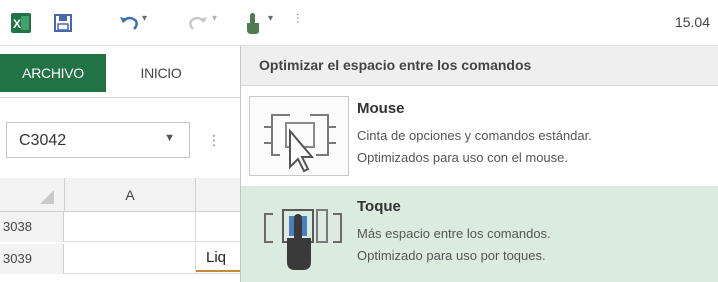 The image size is (718, 282). What do you see at coordinates (129, 23) in the screenshot?
I see `undo-icon` at bounding box center [129, 23].